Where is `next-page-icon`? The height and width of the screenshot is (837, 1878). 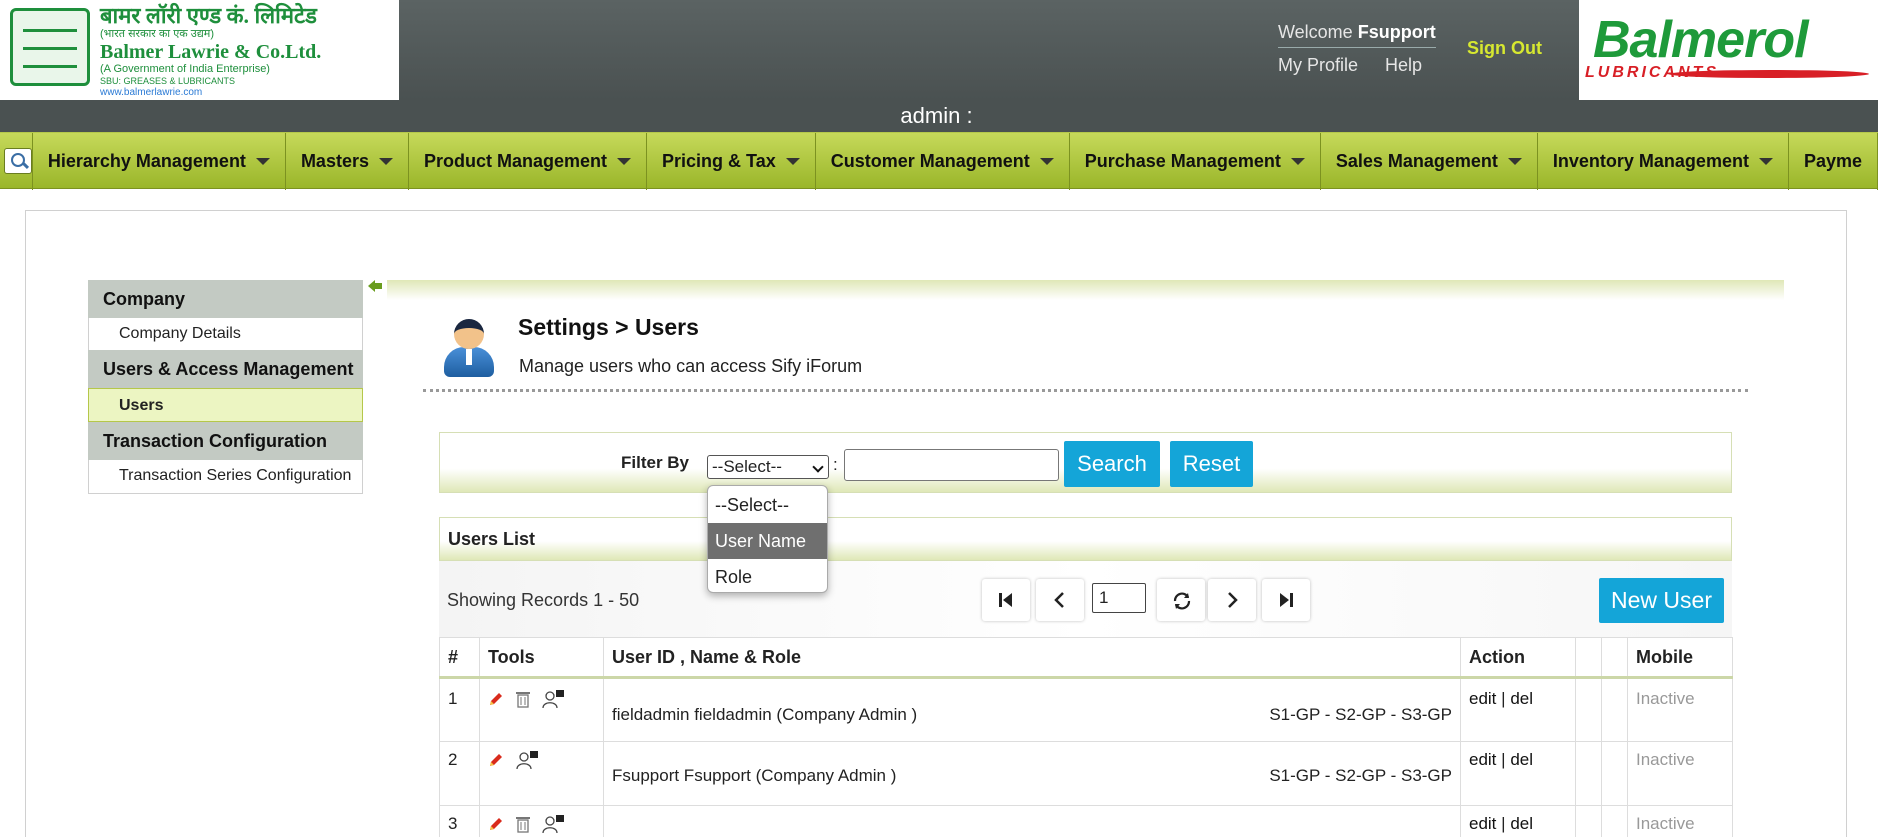
next-page-icon is located at coordinates (1233, 600).